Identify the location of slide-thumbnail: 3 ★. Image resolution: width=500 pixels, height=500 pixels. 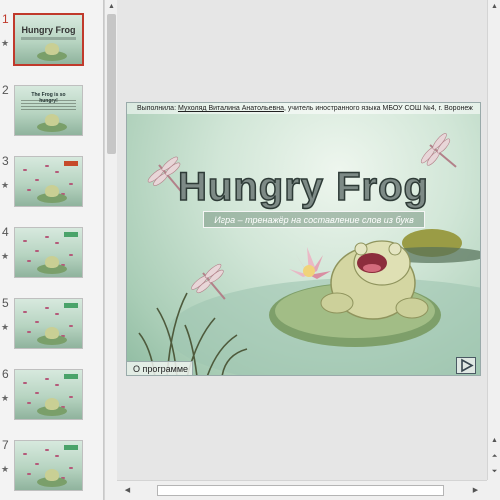
(50, 184).